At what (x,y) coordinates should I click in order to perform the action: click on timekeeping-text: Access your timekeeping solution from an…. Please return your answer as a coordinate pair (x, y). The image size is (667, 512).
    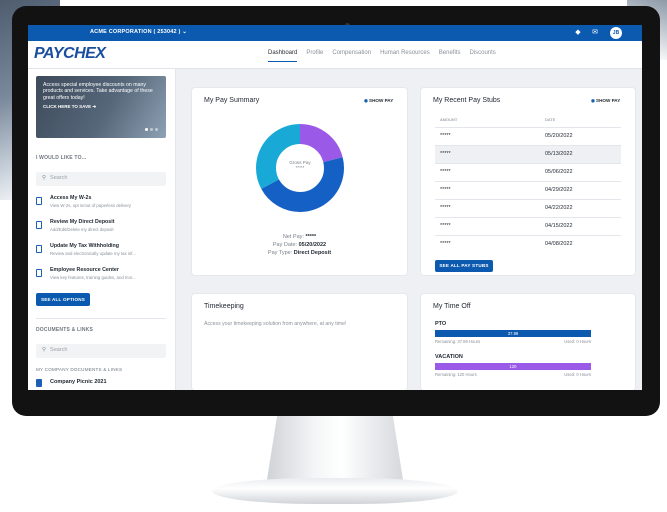
    Looking at the image, I should click on (275, 324).